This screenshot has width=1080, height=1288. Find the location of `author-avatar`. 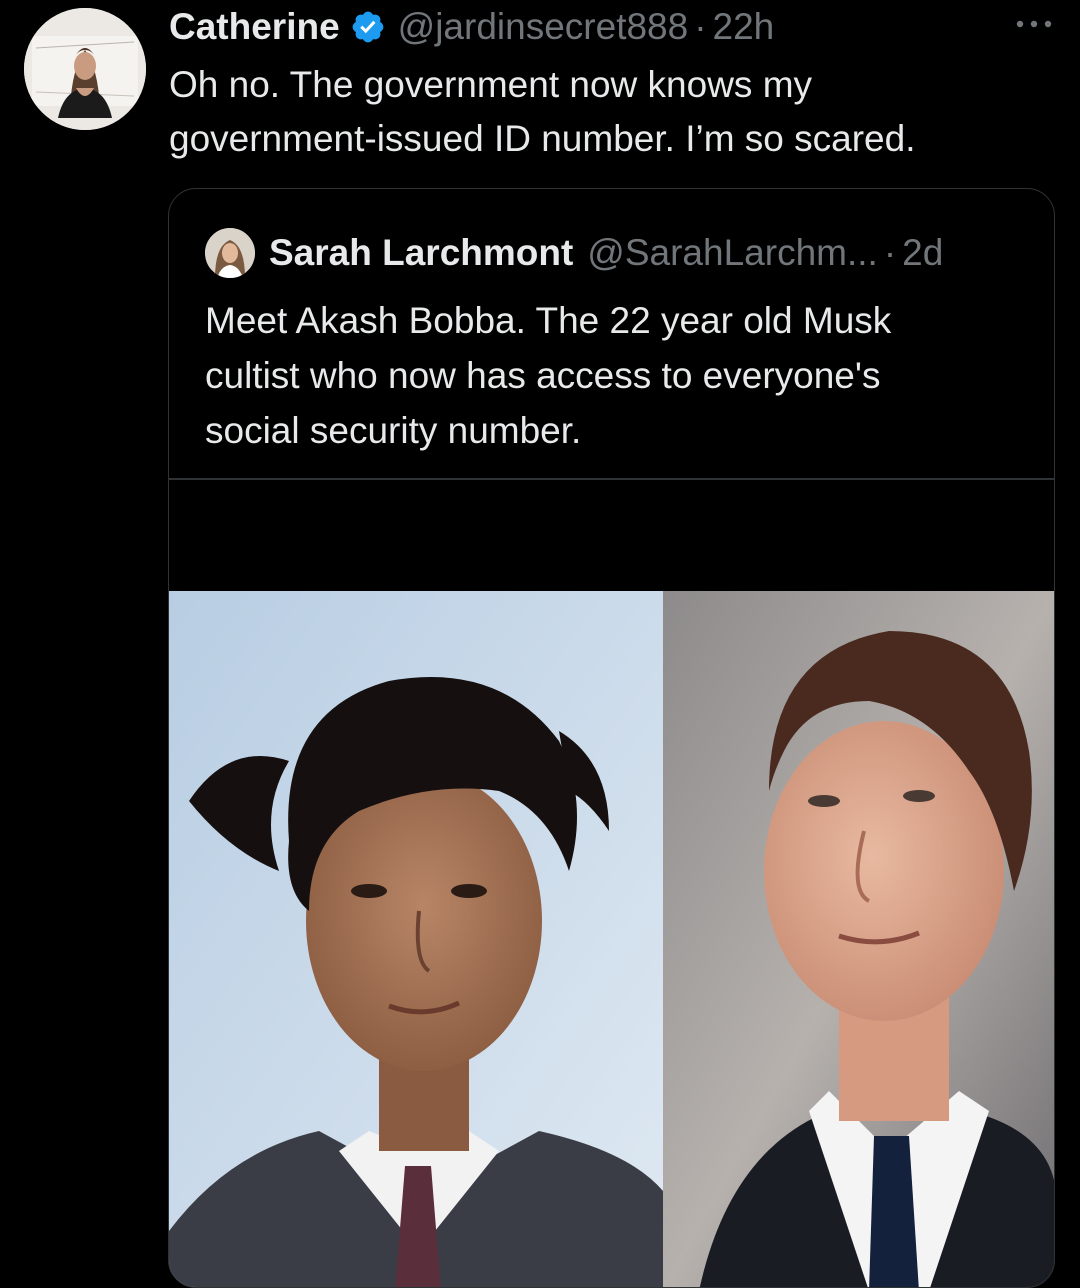

author-avatar is located at coordinates (85, 69).